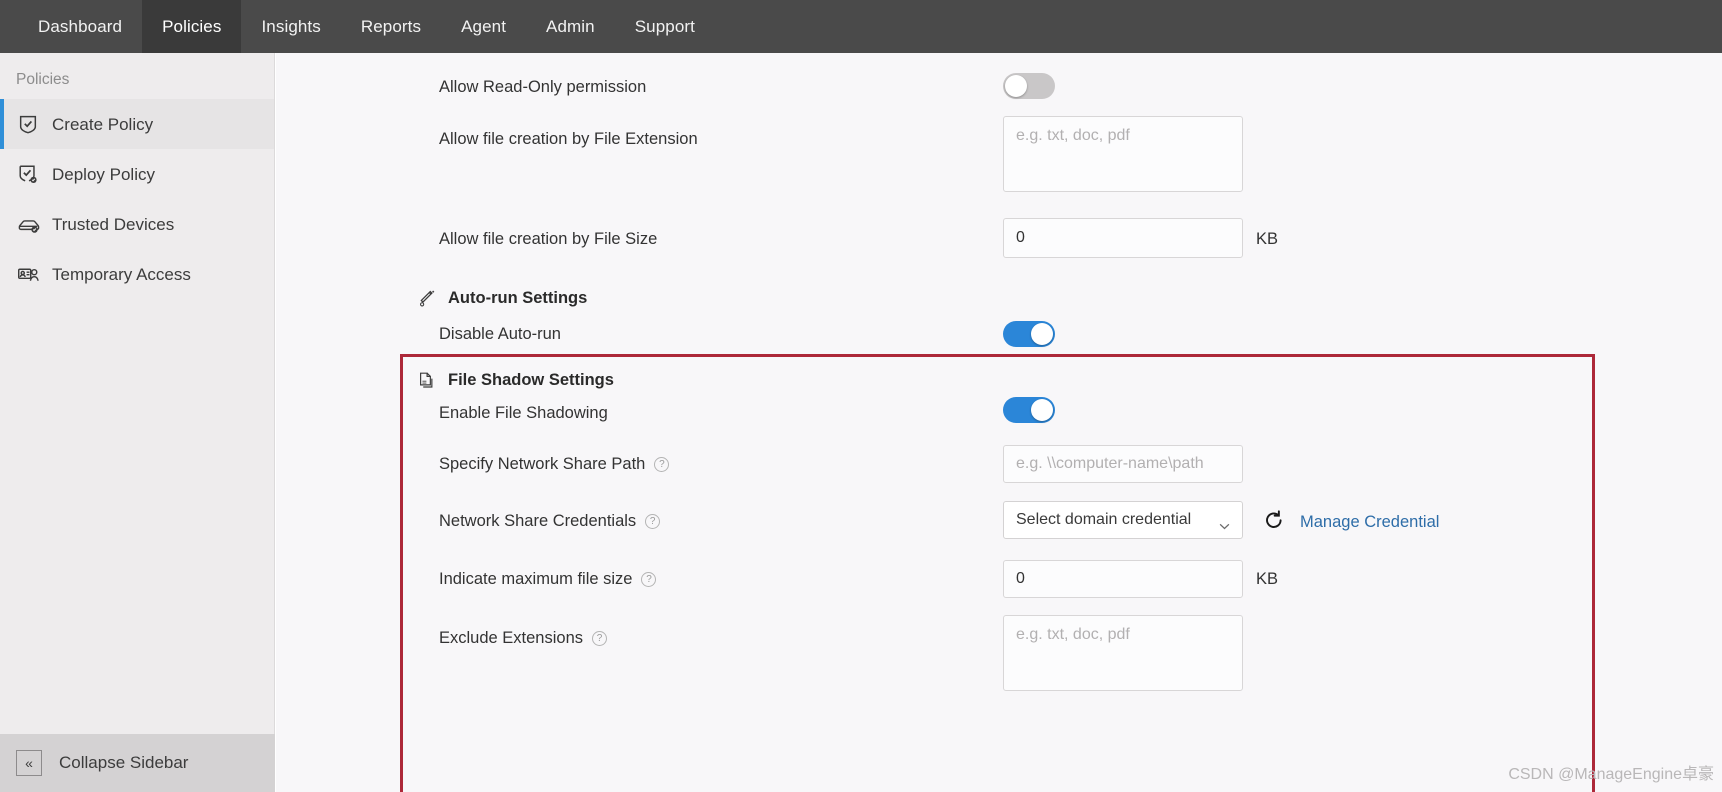  Describe the element at coordinates (1123, 464) in the screenshot. I see `network-share-path-input` at that location.